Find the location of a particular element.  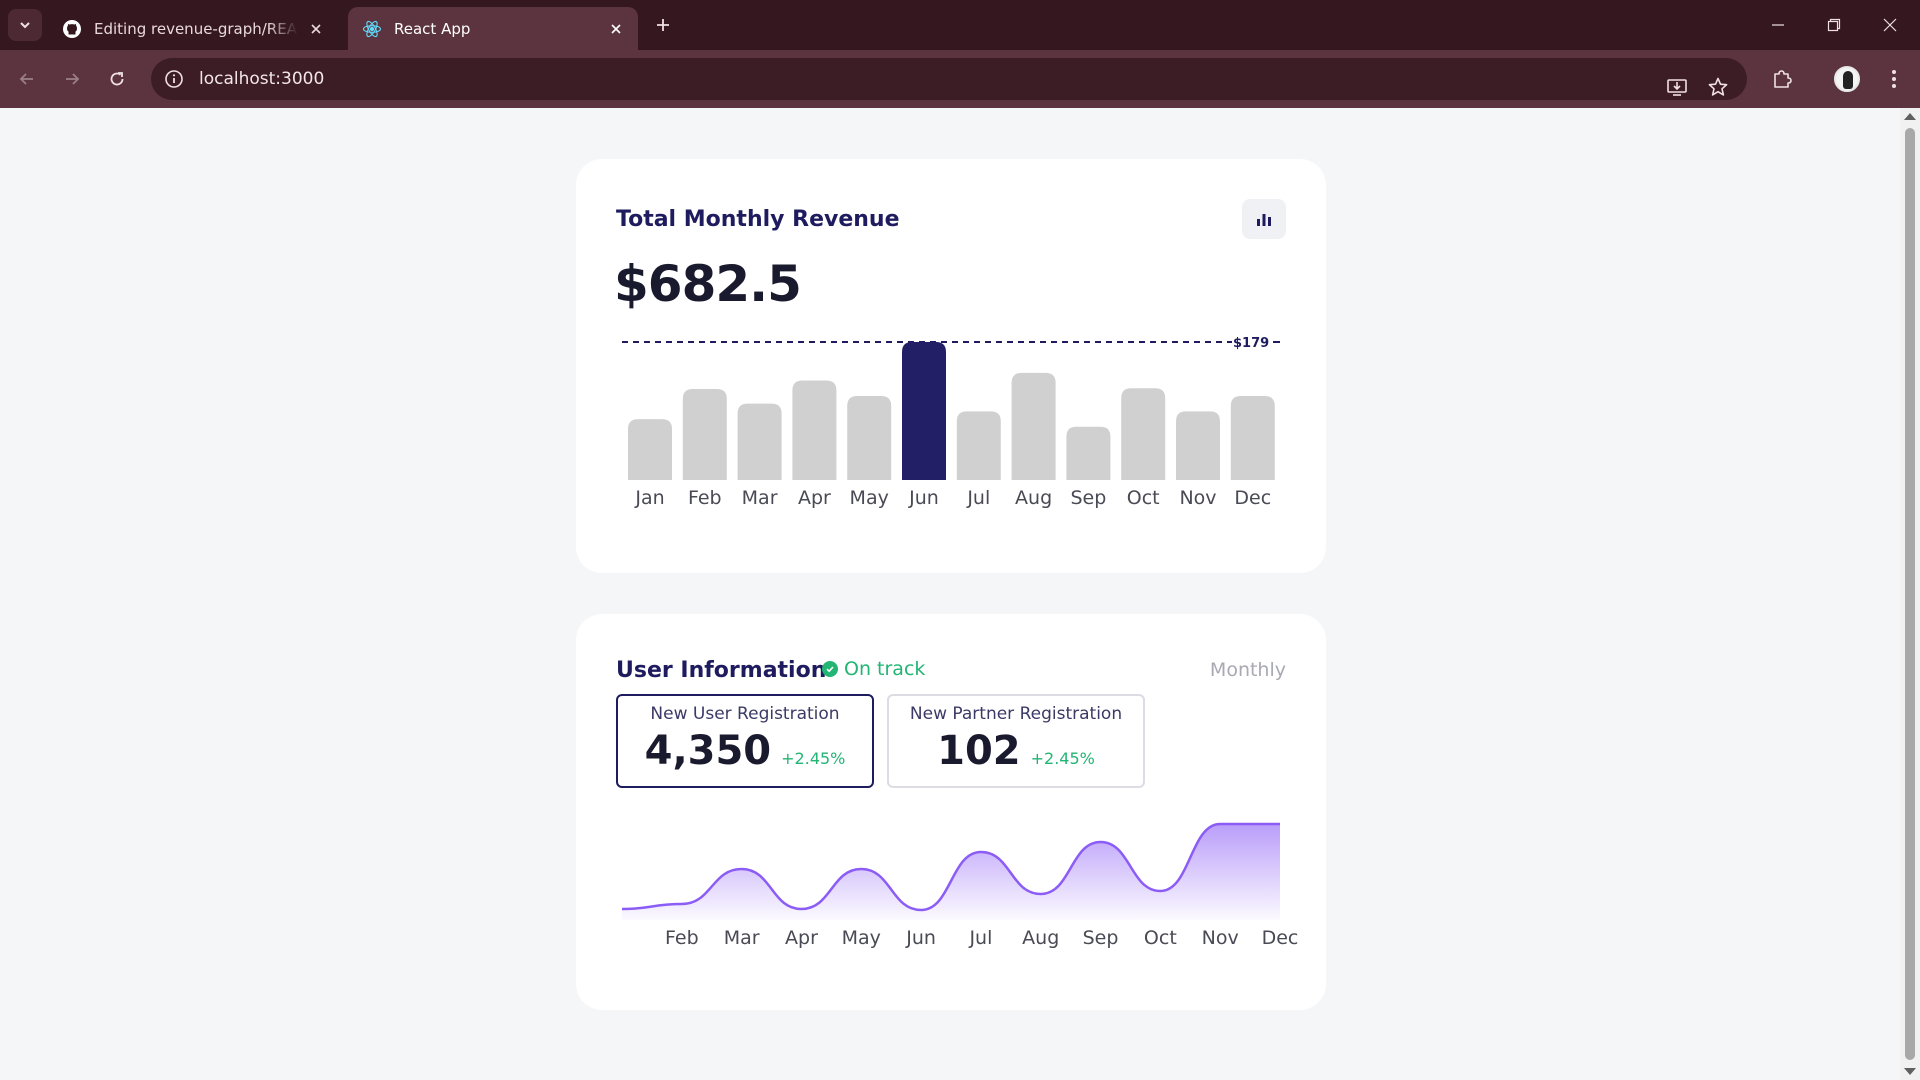

profile-button is located at coordinates (1847, 79).